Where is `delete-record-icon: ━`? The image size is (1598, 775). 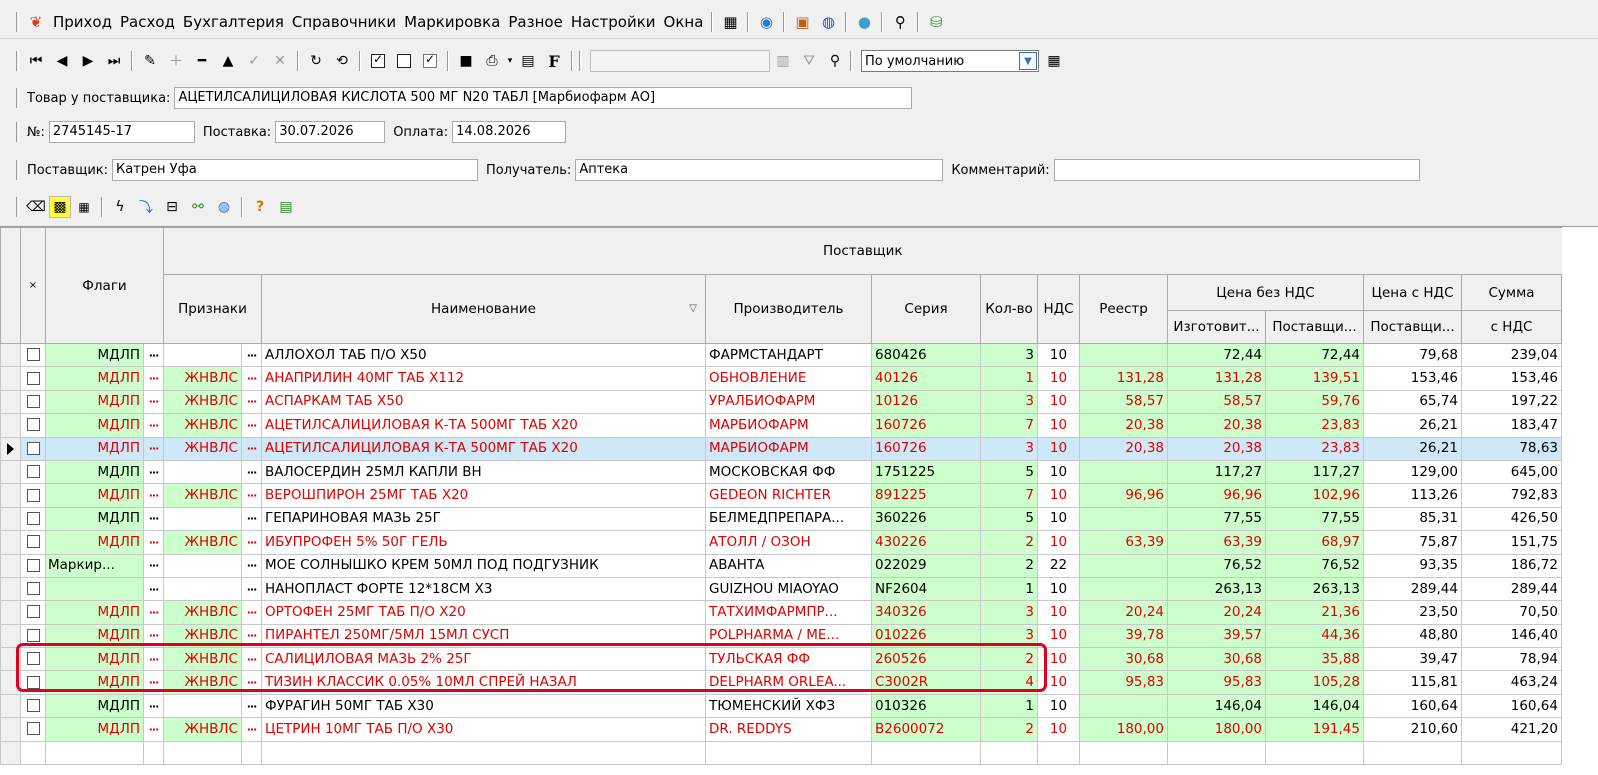 delete-record-icon: ━ is located at coordinates (202, 61).